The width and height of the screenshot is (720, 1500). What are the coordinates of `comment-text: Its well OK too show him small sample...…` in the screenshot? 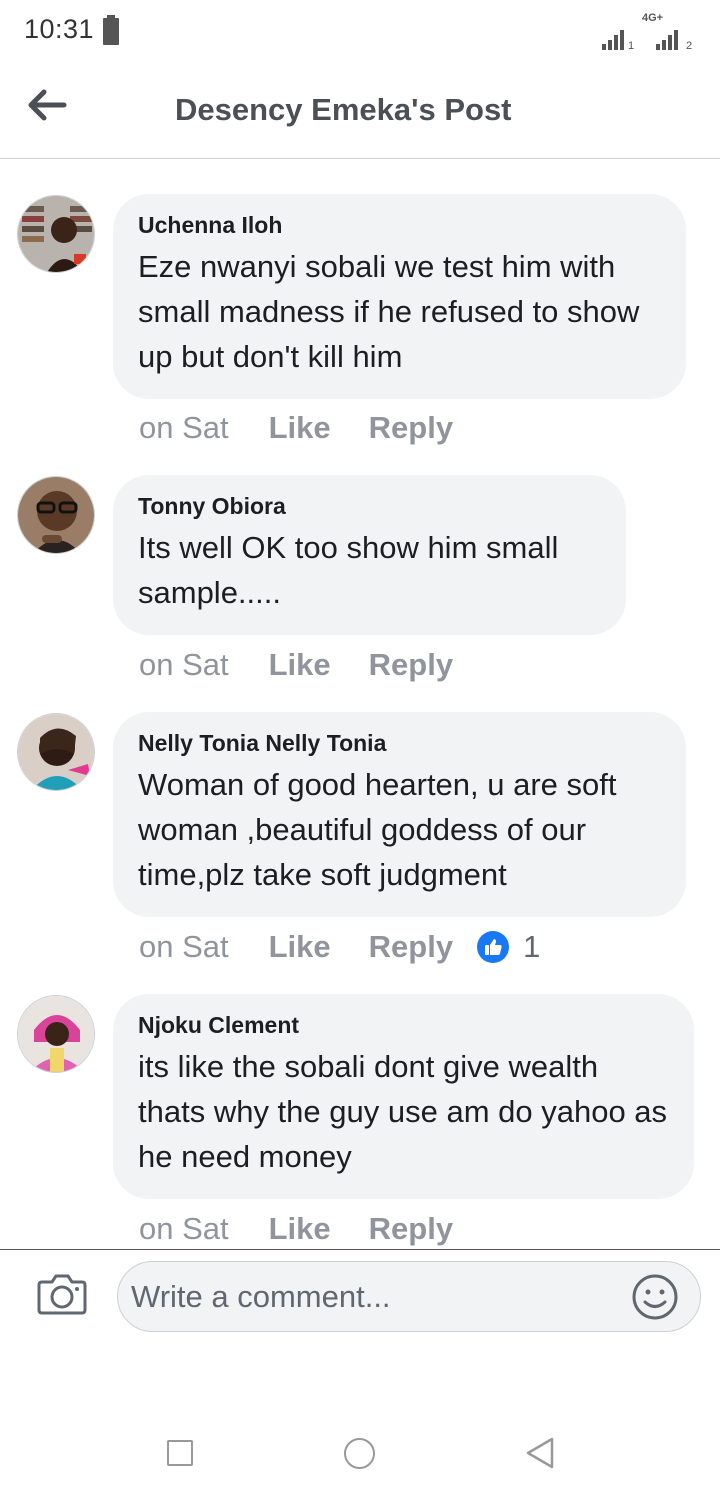 It's located at (348, 570).